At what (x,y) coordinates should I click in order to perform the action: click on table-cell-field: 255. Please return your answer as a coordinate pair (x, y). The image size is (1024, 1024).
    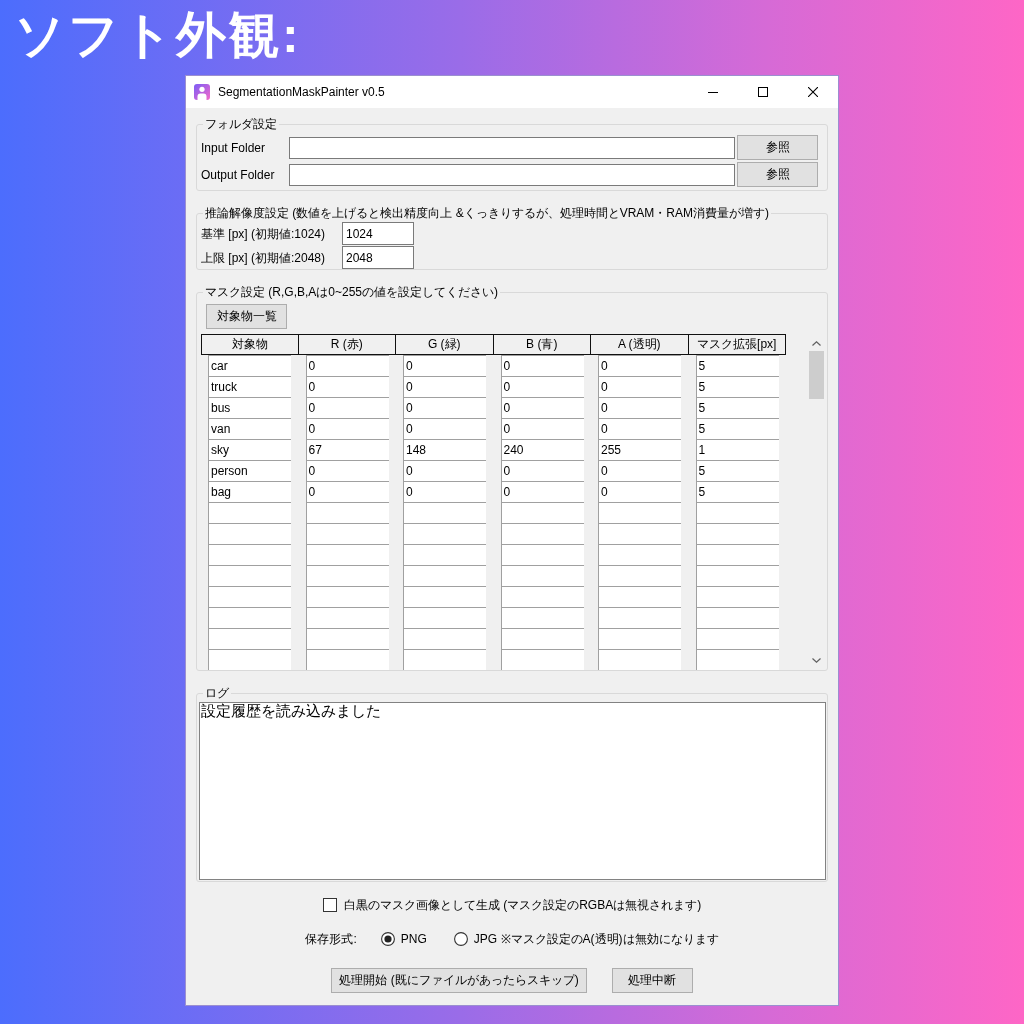
    Looking at the image, I should click on (639, 449).